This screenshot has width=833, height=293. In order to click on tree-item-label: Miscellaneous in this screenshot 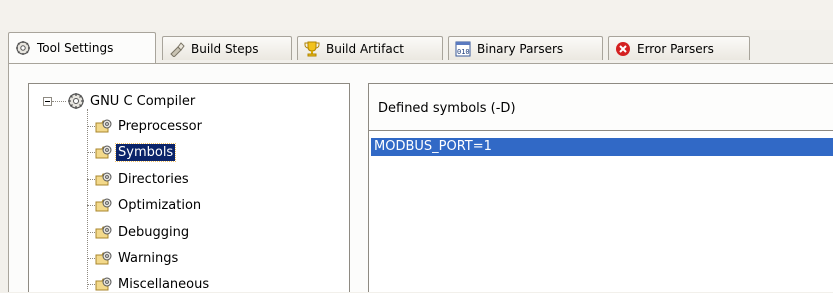, I will do `click(164, 284)`.